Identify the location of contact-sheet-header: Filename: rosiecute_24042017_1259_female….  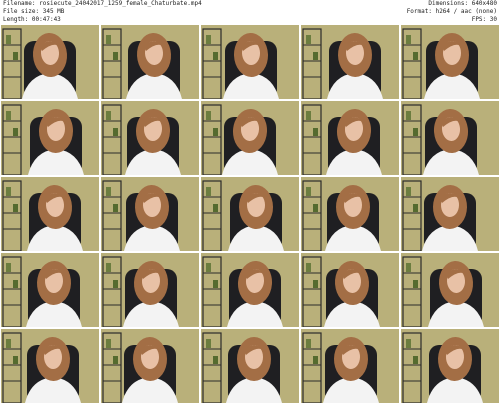
(250, 12).